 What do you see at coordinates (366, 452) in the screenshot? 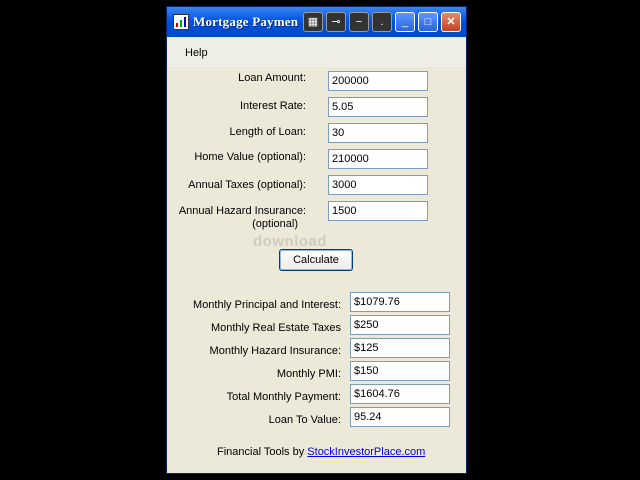
I see `stockinvestorplace-link: StockInvestorPlace.com` at bounding box center [366, 452].